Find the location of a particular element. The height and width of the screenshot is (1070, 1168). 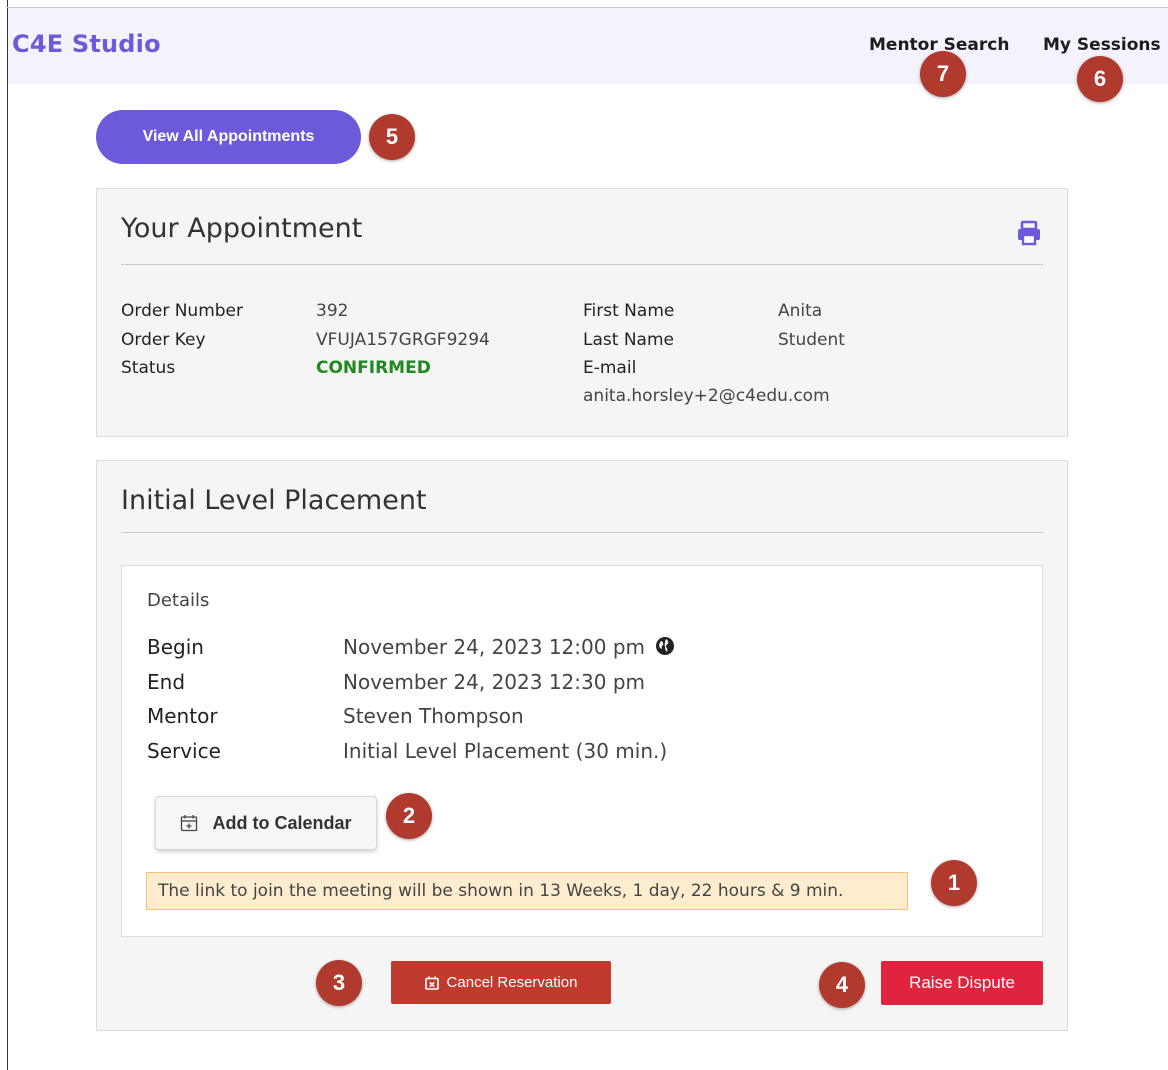

begin-label: Begin is located at coordinates (175, 647).